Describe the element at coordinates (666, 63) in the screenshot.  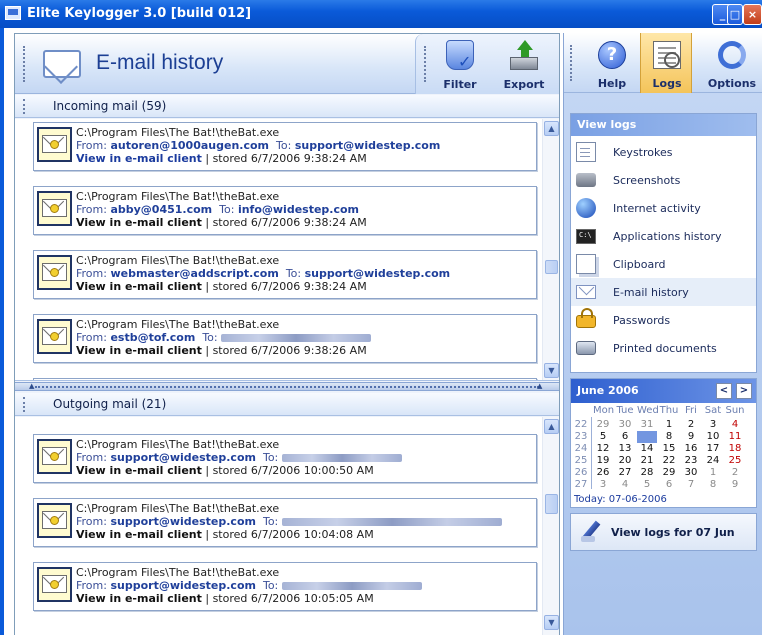
I see `logs-button: Logs` at that location.